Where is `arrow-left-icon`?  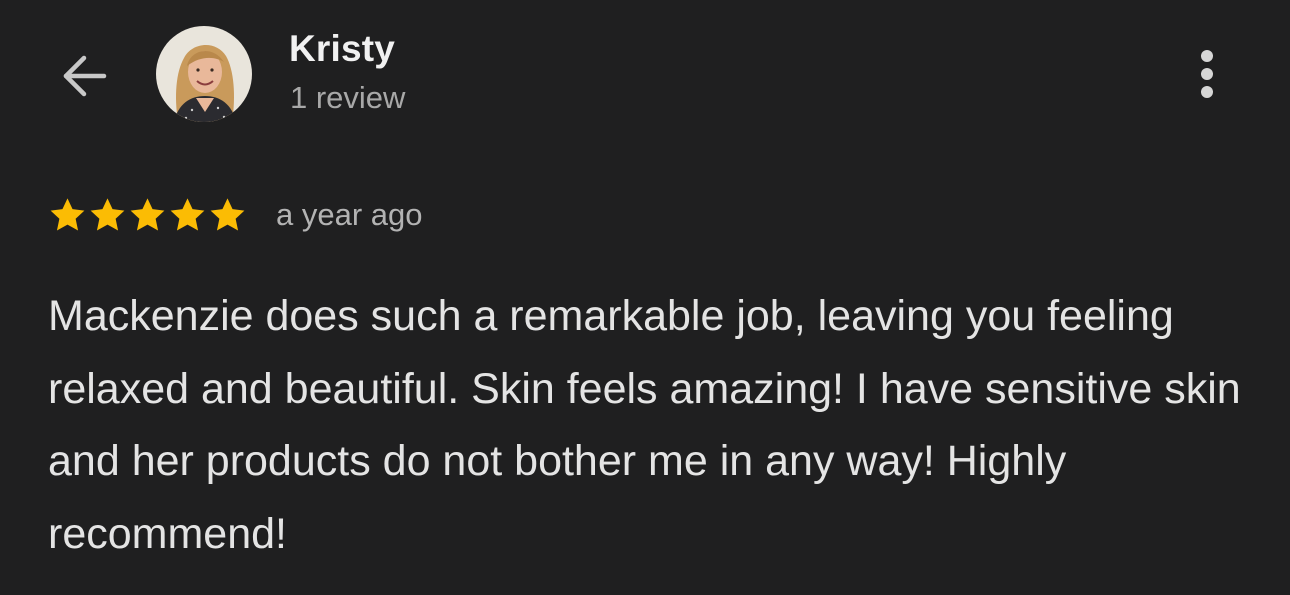
arrow-left-icon is located at coordinates (85, 76).